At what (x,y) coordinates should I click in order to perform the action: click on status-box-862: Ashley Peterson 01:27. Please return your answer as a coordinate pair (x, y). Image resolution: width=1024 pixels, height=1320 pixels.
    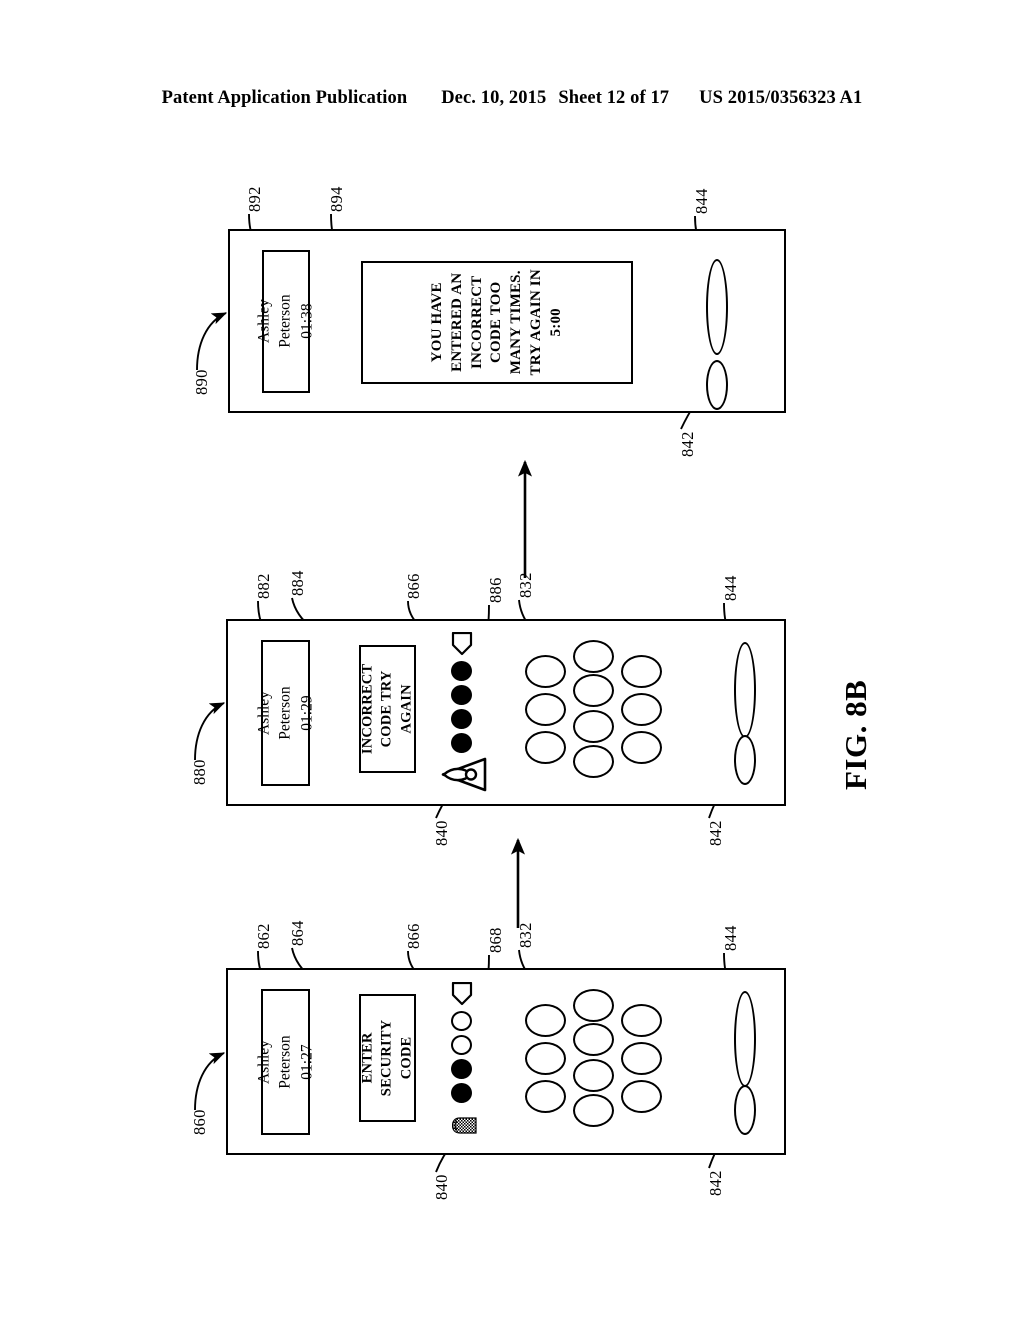
    Looking at the image, I should click on (285, 1062).